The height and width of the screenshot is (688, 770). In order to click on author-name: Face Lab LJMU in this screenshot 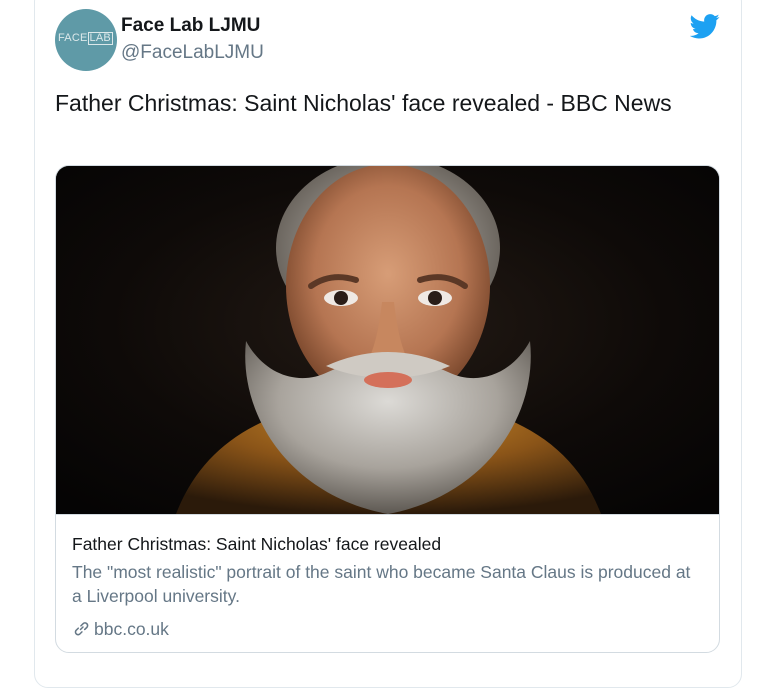, I will do `click(190, 26)`.